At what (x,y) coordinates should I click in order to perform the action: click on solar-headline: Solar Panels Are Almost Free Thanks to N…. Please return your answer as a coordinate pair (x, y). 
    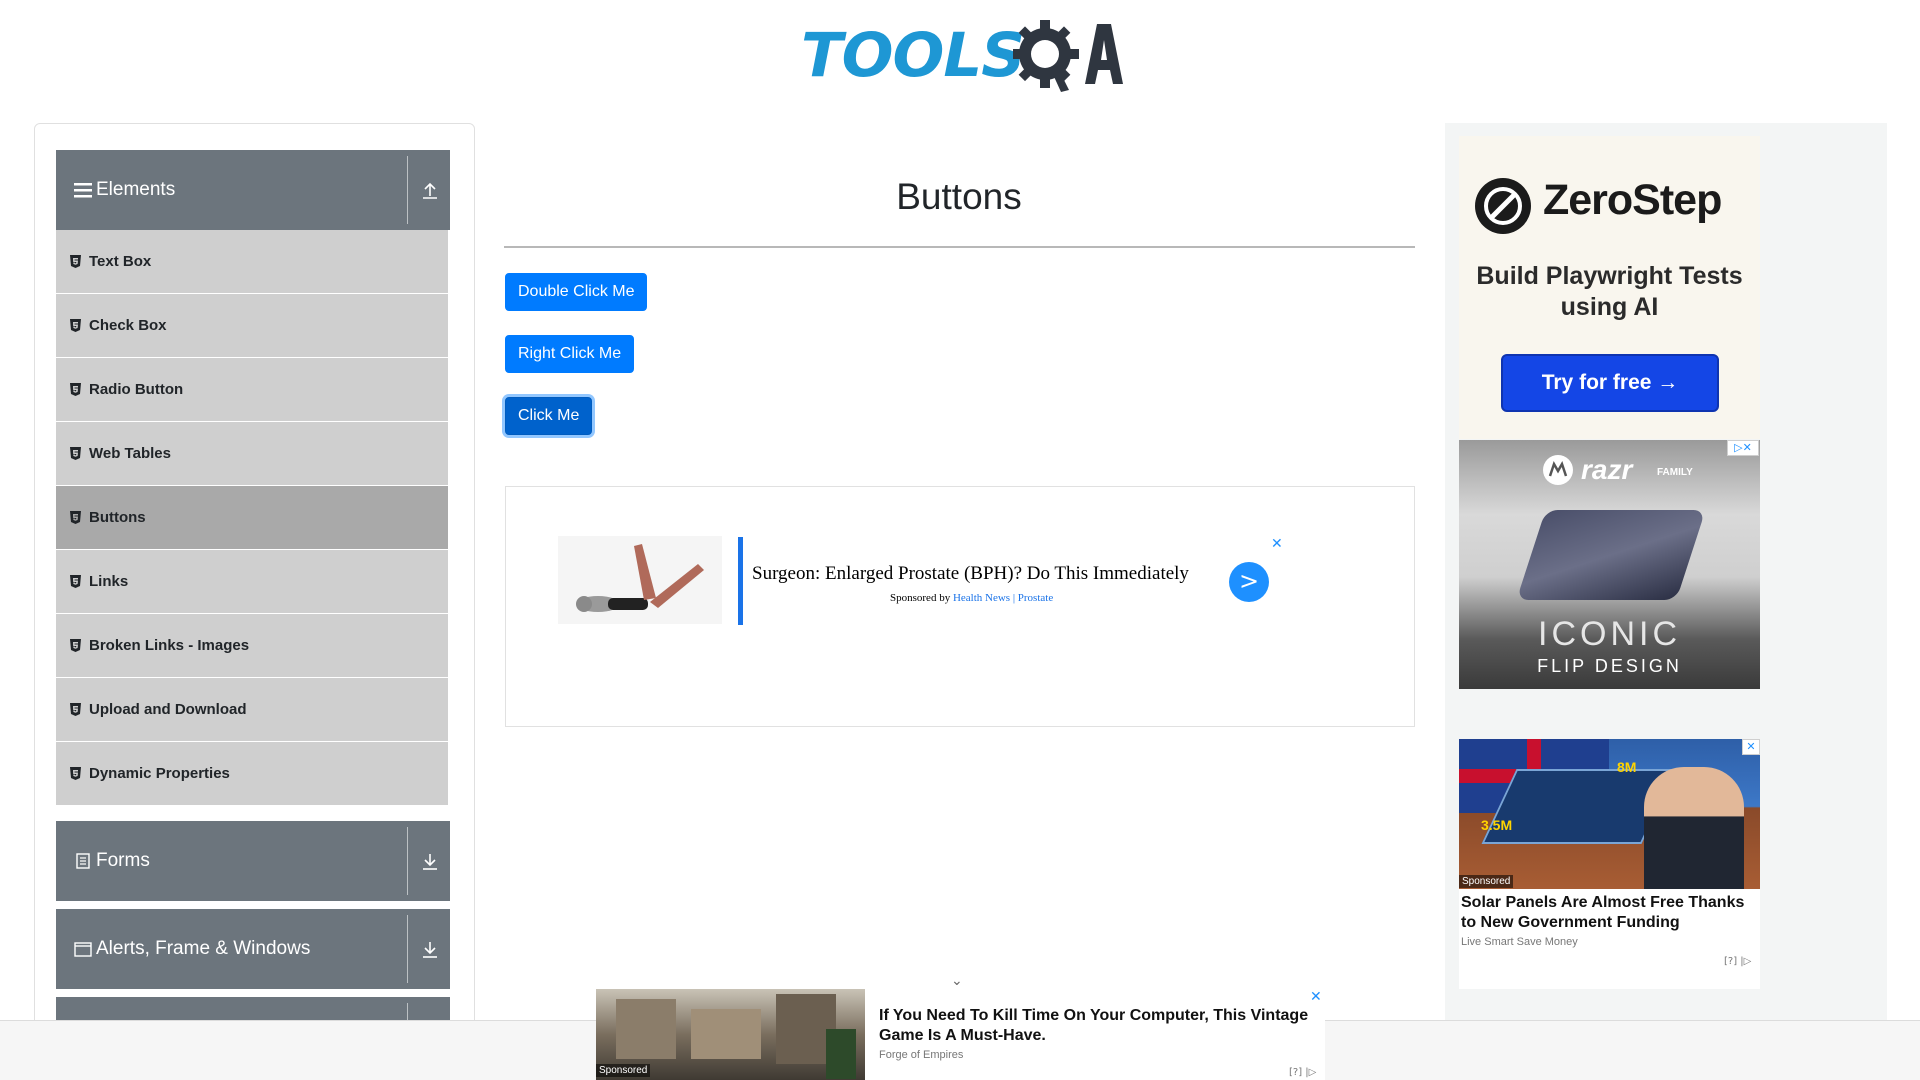
    Looking at the image, I should click on (1609, 913).